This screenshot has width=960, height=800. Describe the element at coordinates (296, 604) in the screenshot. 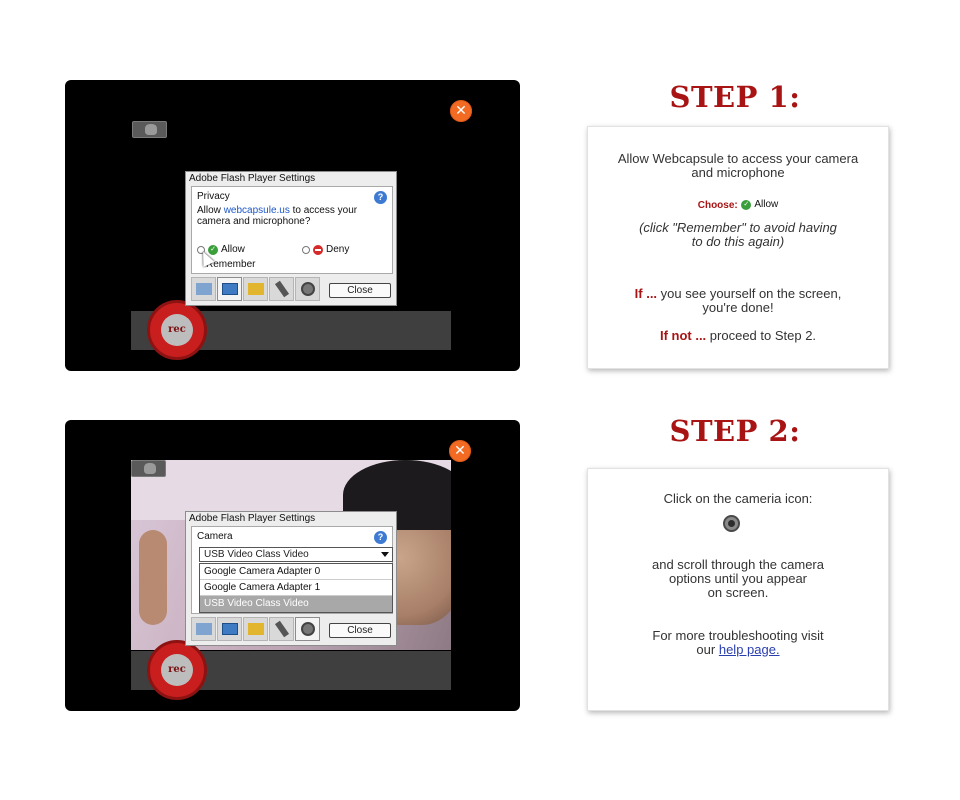

I see `camera-option: USB Video Class Video` at that location.